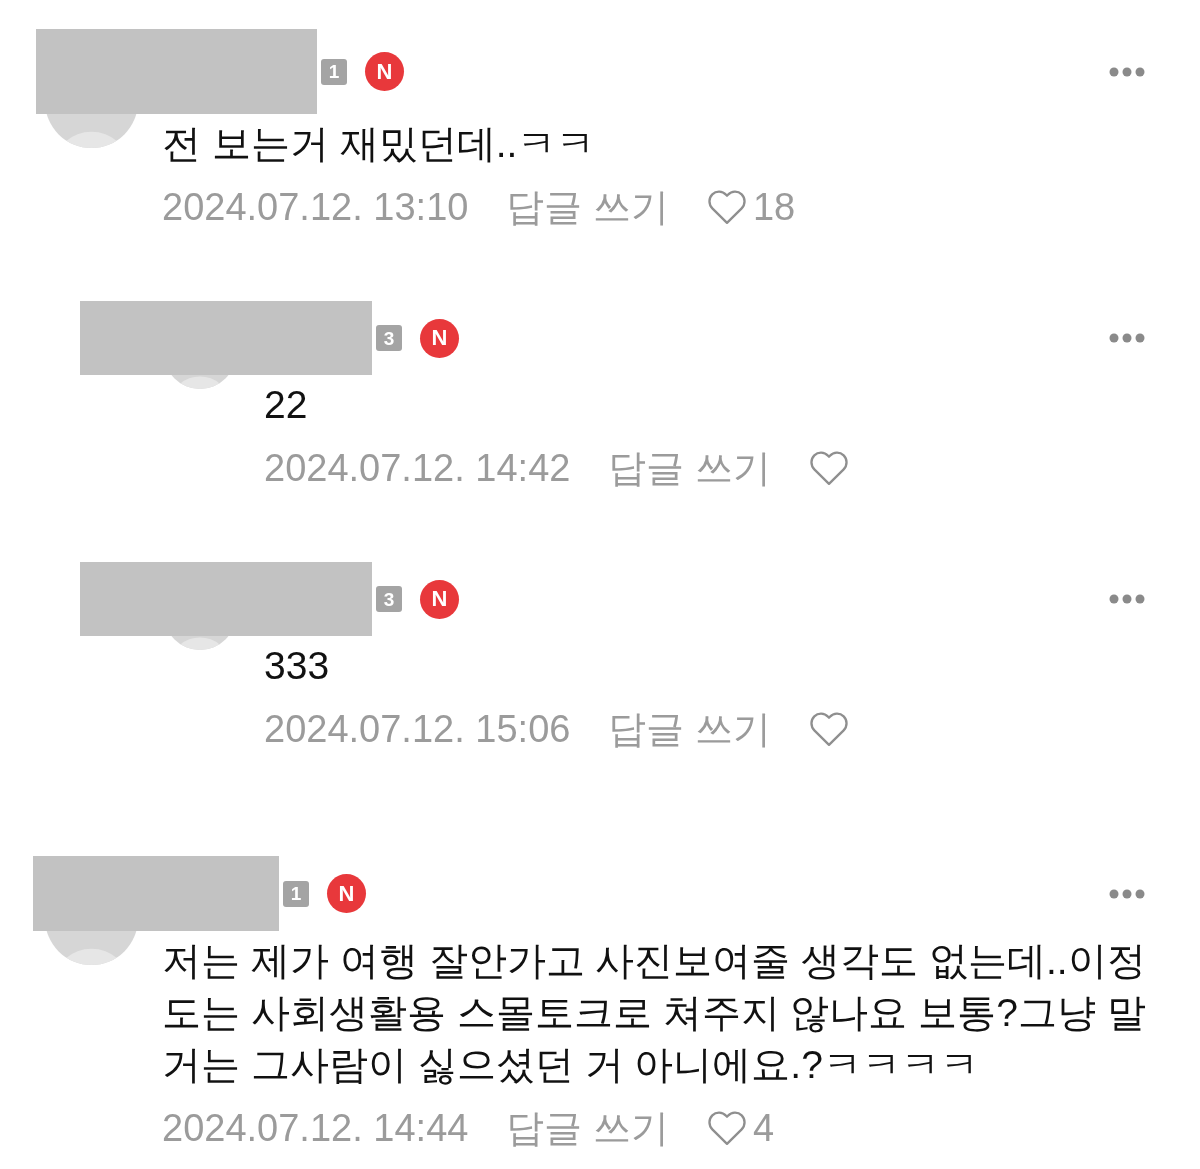 This screenshot has width=1200, height=1169. I want to click on comment-date: 2024.07.12. 14:42, so click(417, 468).